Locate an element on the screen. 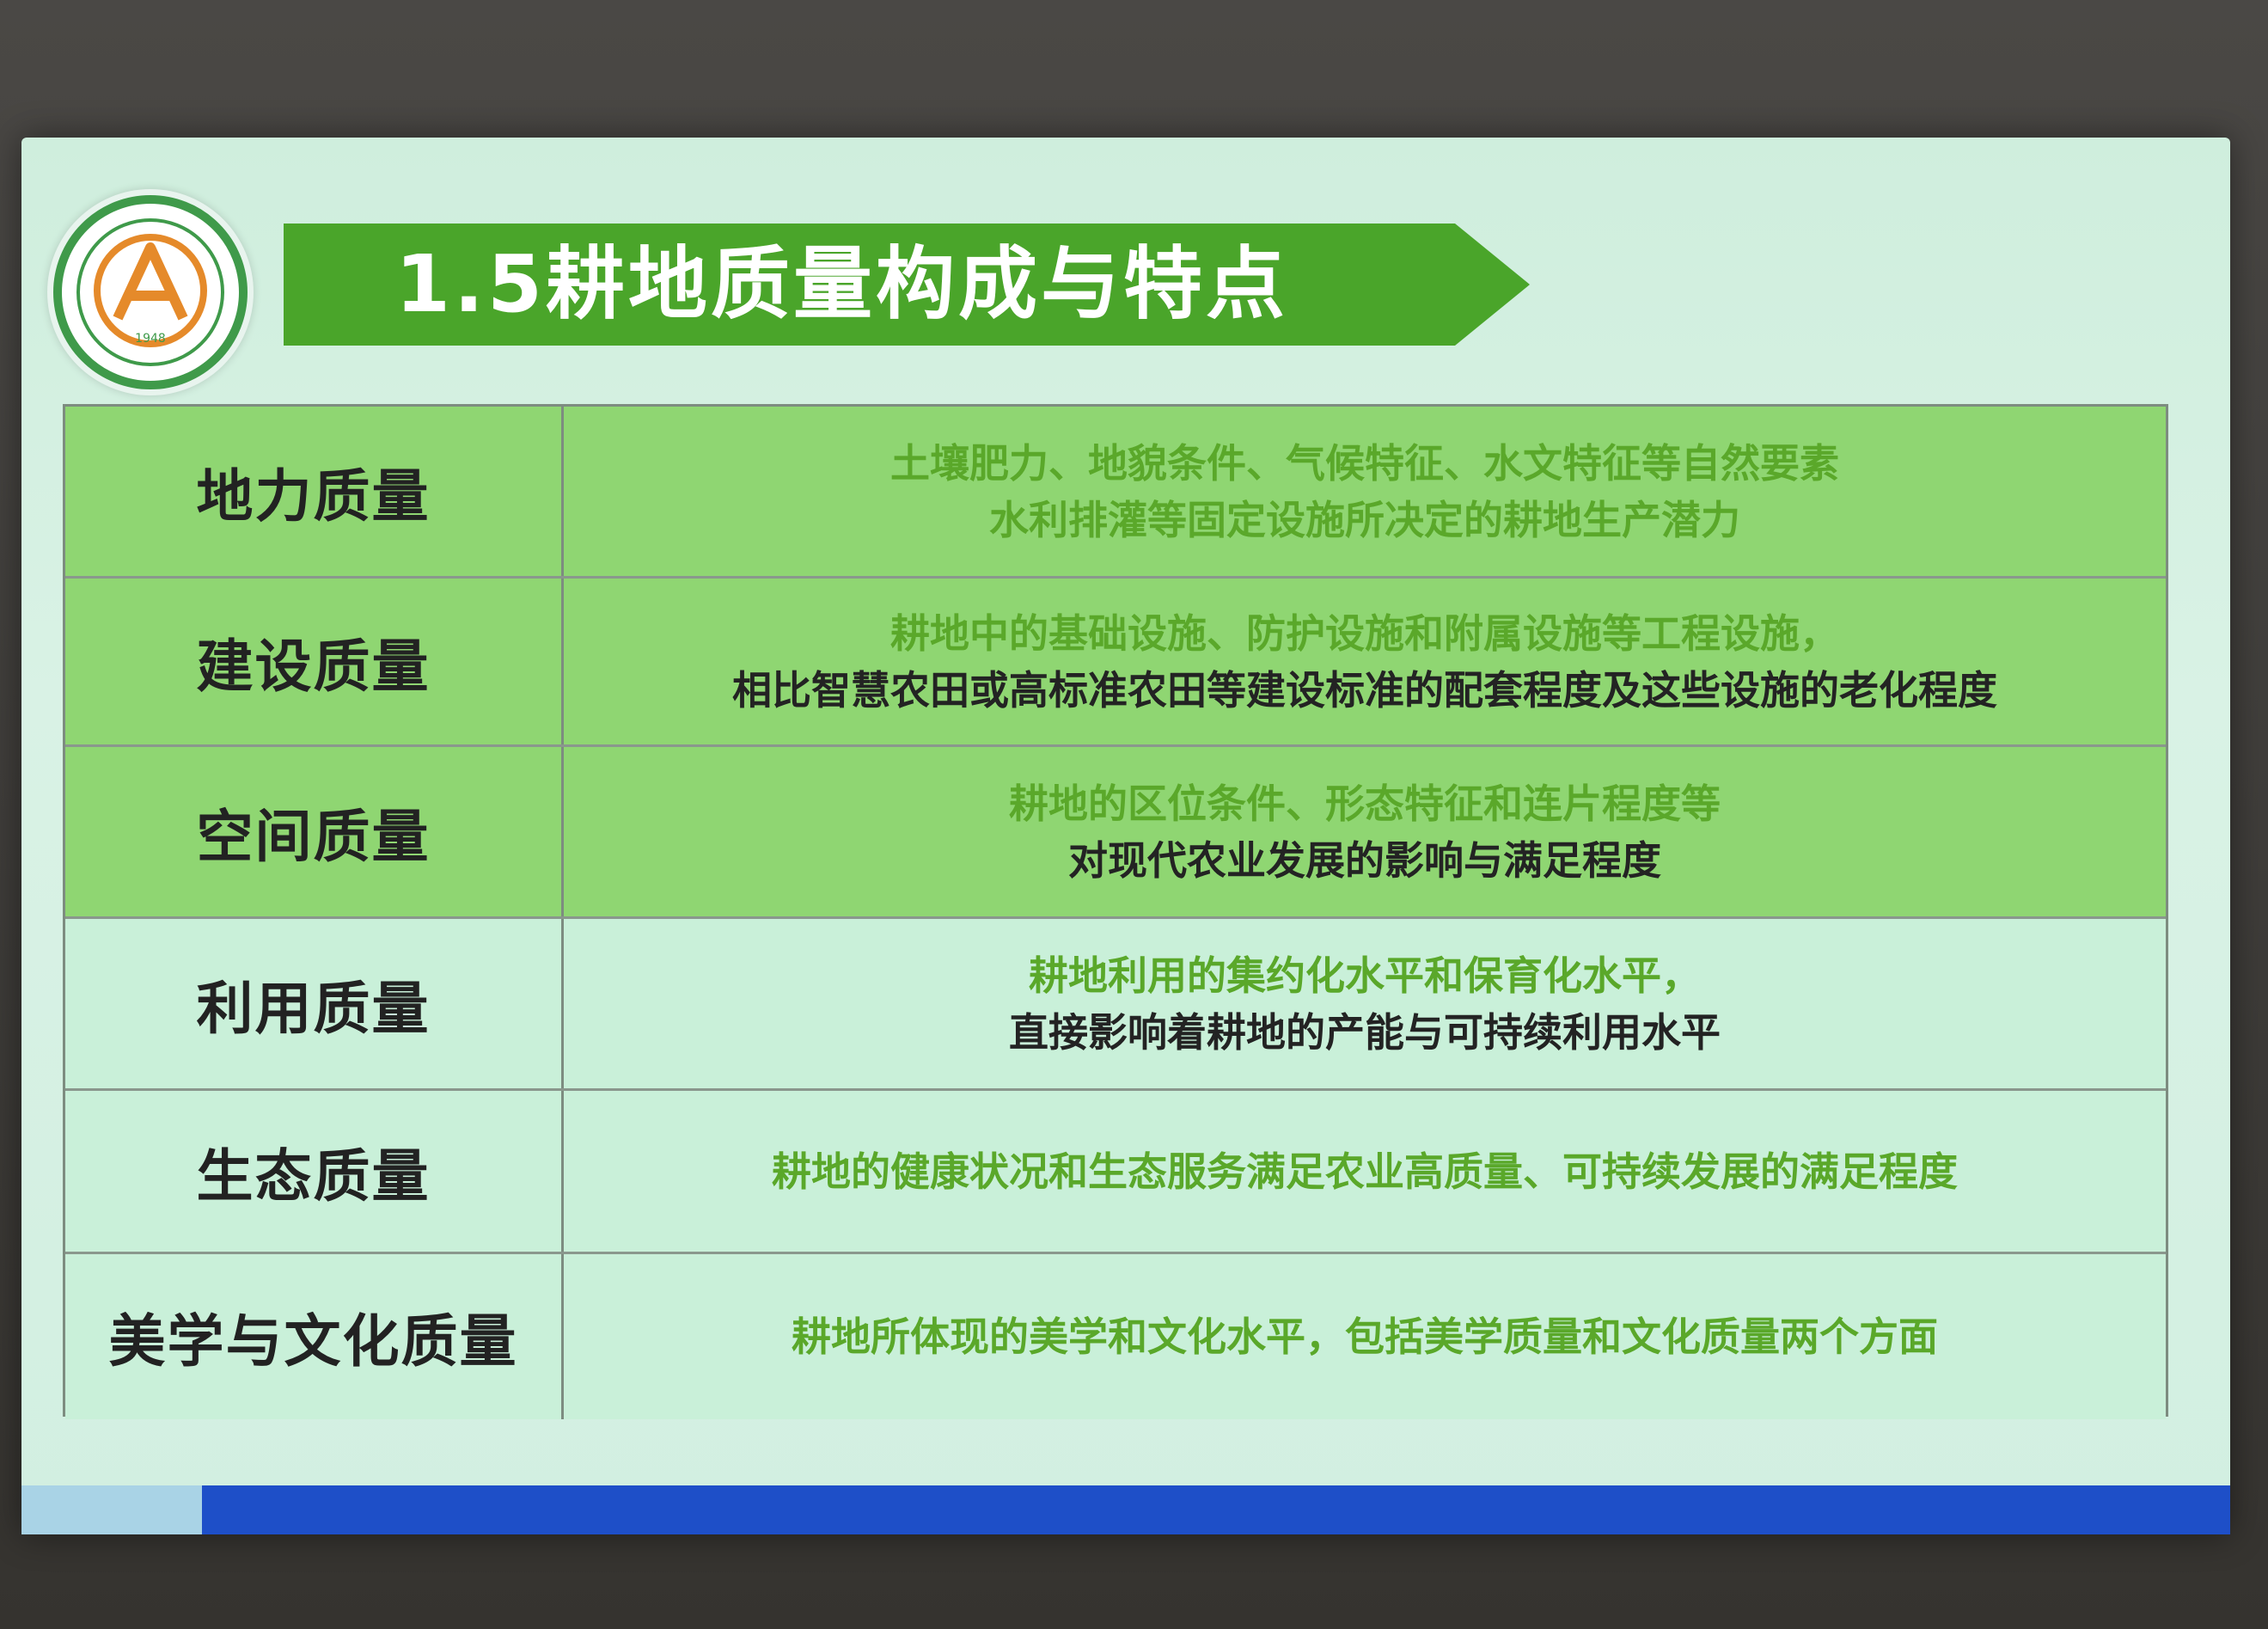 The image size is (2268, 1629). row-label: 建设质量 is located at coordinates (314, 666).